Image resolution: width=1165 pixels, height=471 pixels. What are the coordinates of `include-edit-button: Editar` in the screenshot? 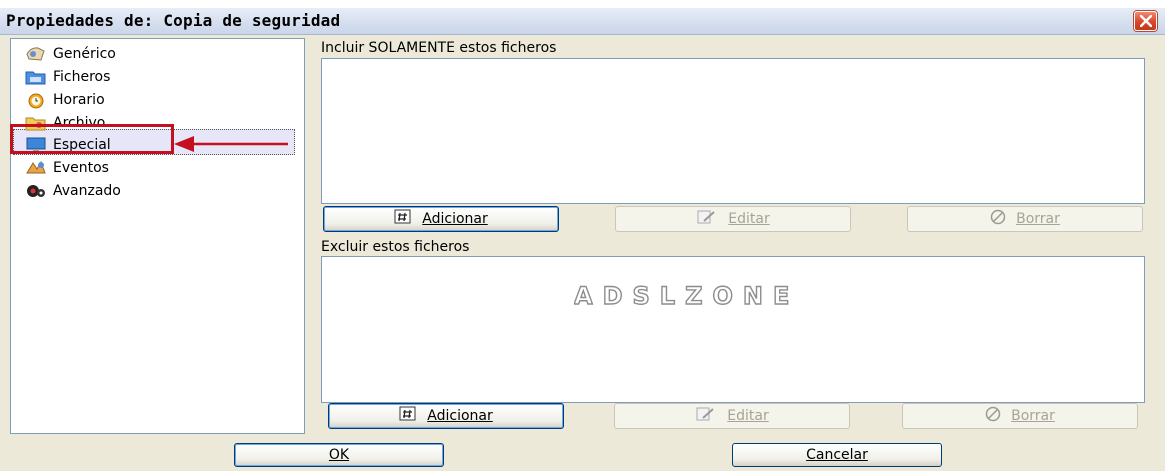 It's located at (733, 219).